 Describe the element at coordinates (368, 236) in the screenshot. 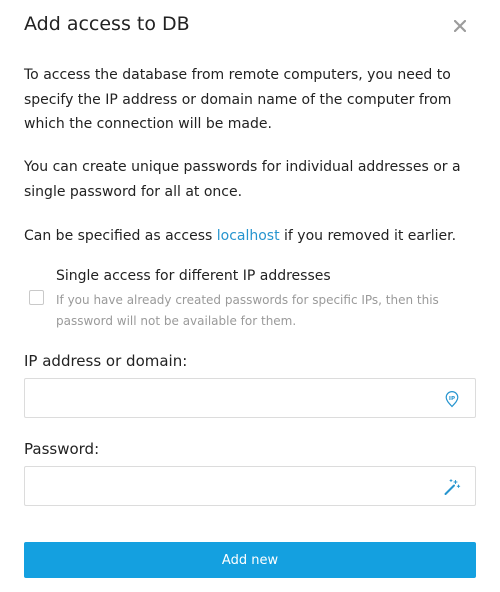

I see `localhost-text-after: if you removed it earlier.` at that location.